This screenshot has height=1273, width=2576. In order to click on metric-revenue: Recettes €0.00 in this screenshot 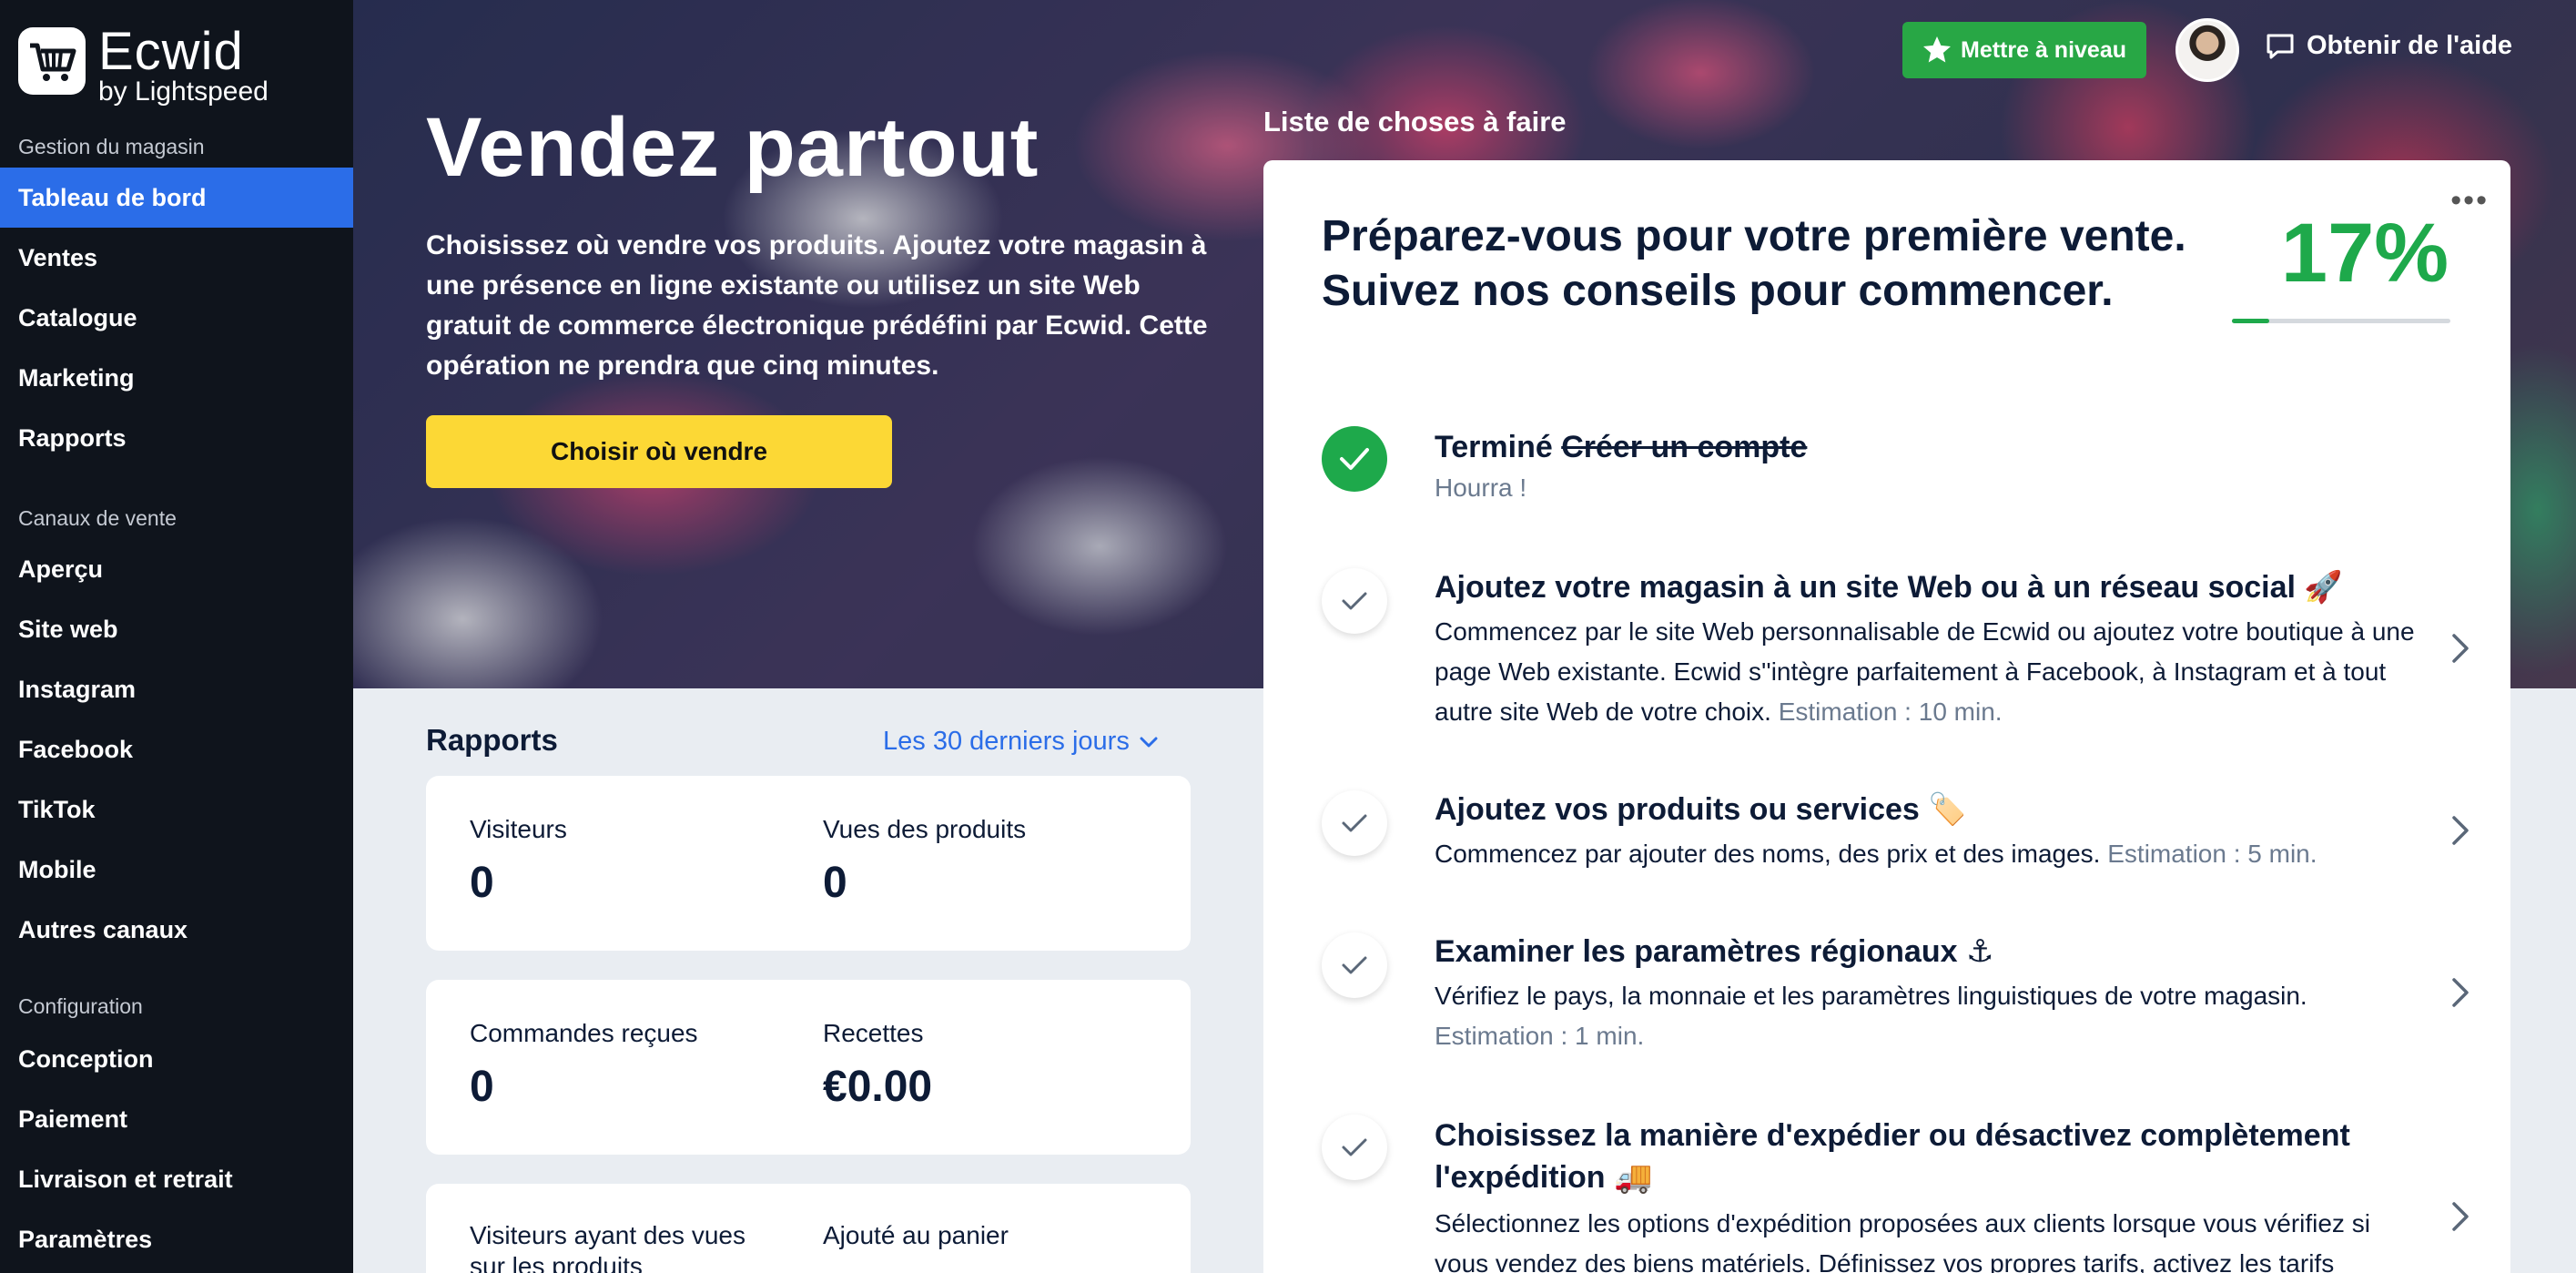, I will do `click(878, 1065)`.